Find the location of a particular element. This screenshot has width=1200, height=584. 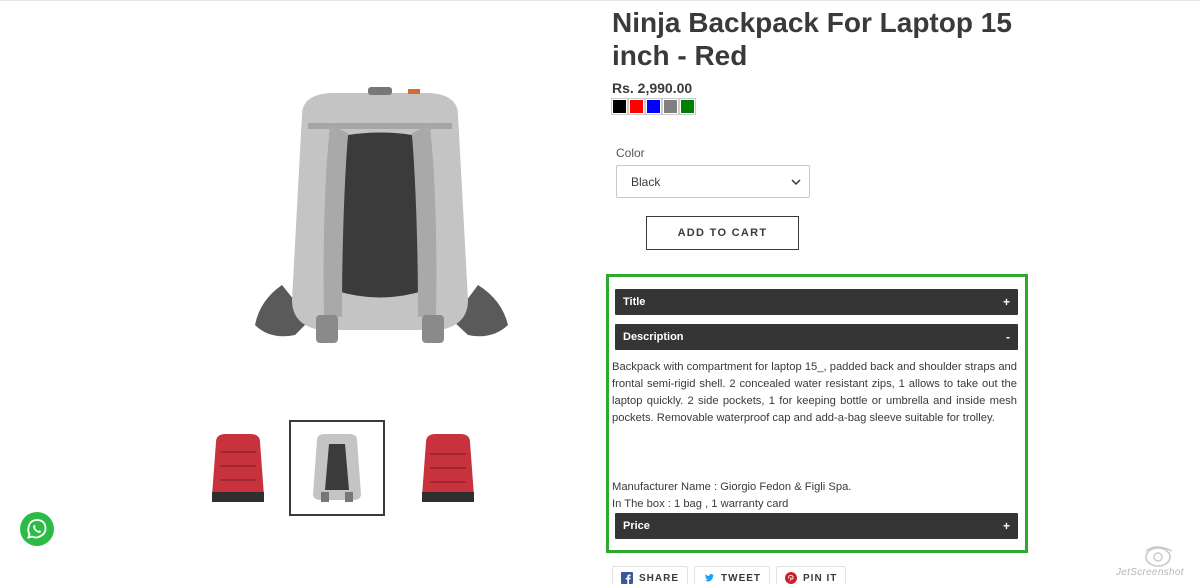

whatsapp-icon is located at coordinates (37, 529).